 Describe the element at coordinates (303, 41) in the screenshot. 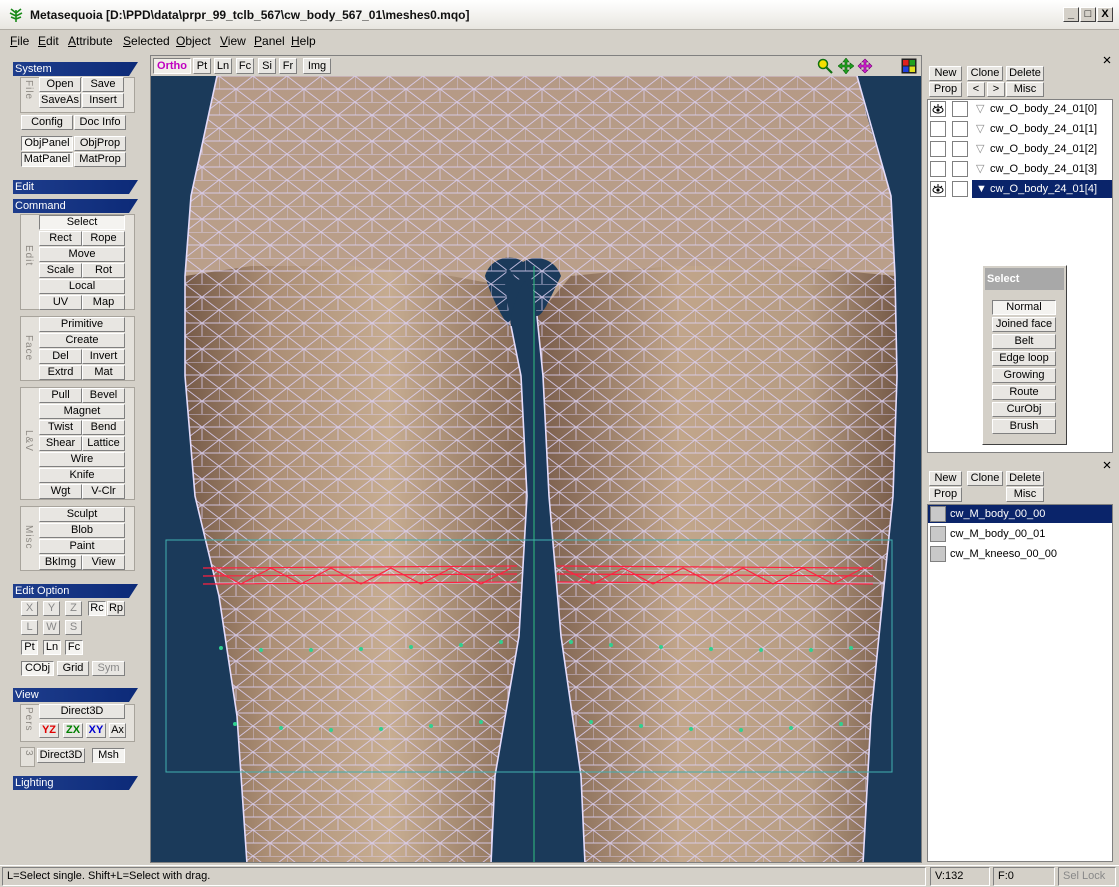

I see `menu-help: Help` at that location.